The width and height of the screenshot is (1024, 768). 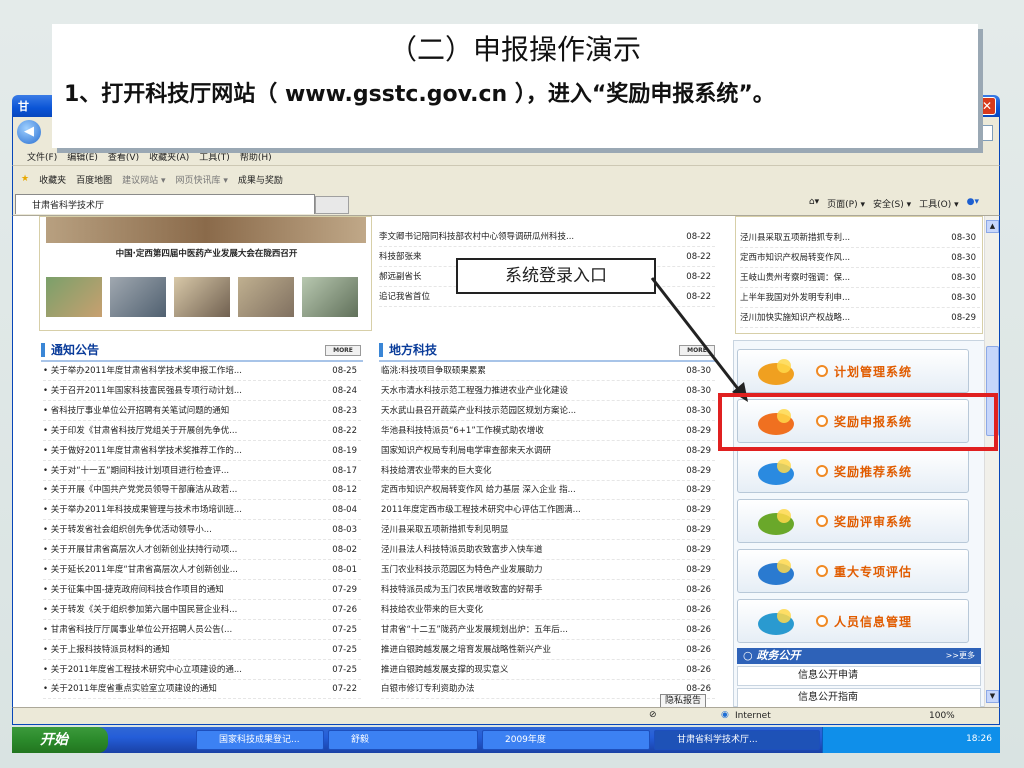 What do you see at coordinates (892, 203) in the screenshot?
I see `safety-menu: 安全(S) ▾` at bounding box center [892, 203].